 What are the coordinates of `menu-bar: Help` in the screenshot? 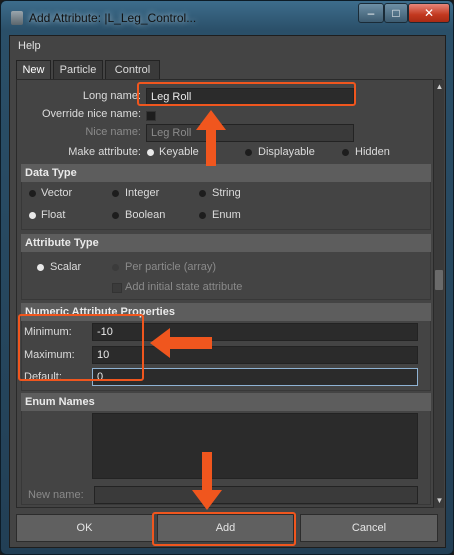 It's located at (227, 46).